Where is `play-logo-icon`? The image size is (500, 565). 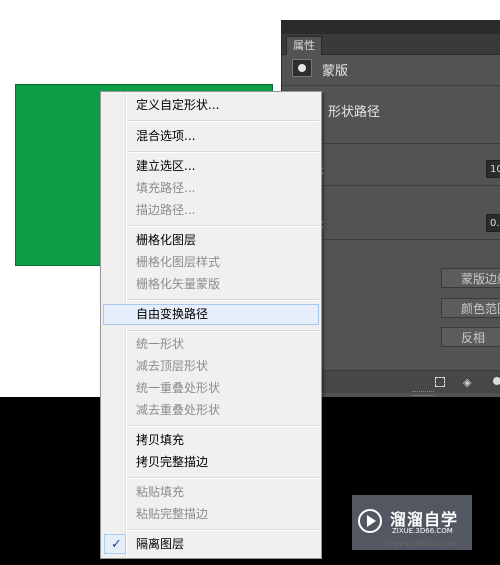
play-logo-icon is located at coordinates (370, 521).